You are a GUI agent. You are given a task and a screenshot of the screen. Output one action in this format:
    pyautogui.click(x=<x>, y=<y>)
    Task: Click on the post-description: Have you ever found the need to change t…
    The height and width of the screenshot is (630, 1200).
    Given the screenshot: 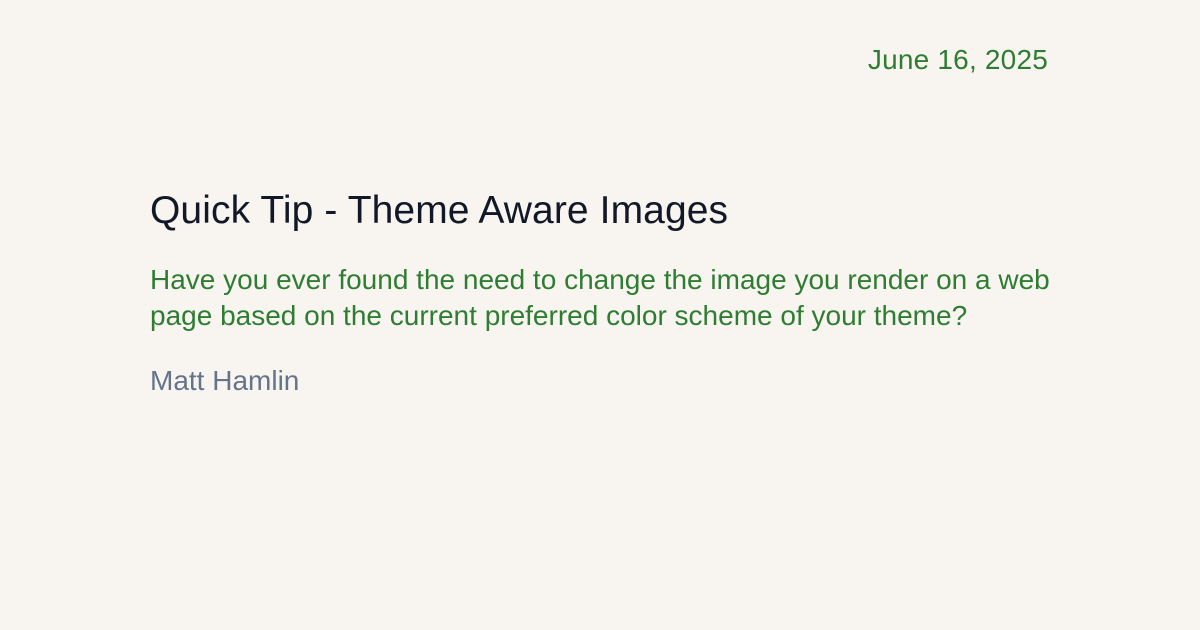 What is the action you would take?
    pyautogui.click(x=600, y=297)
    